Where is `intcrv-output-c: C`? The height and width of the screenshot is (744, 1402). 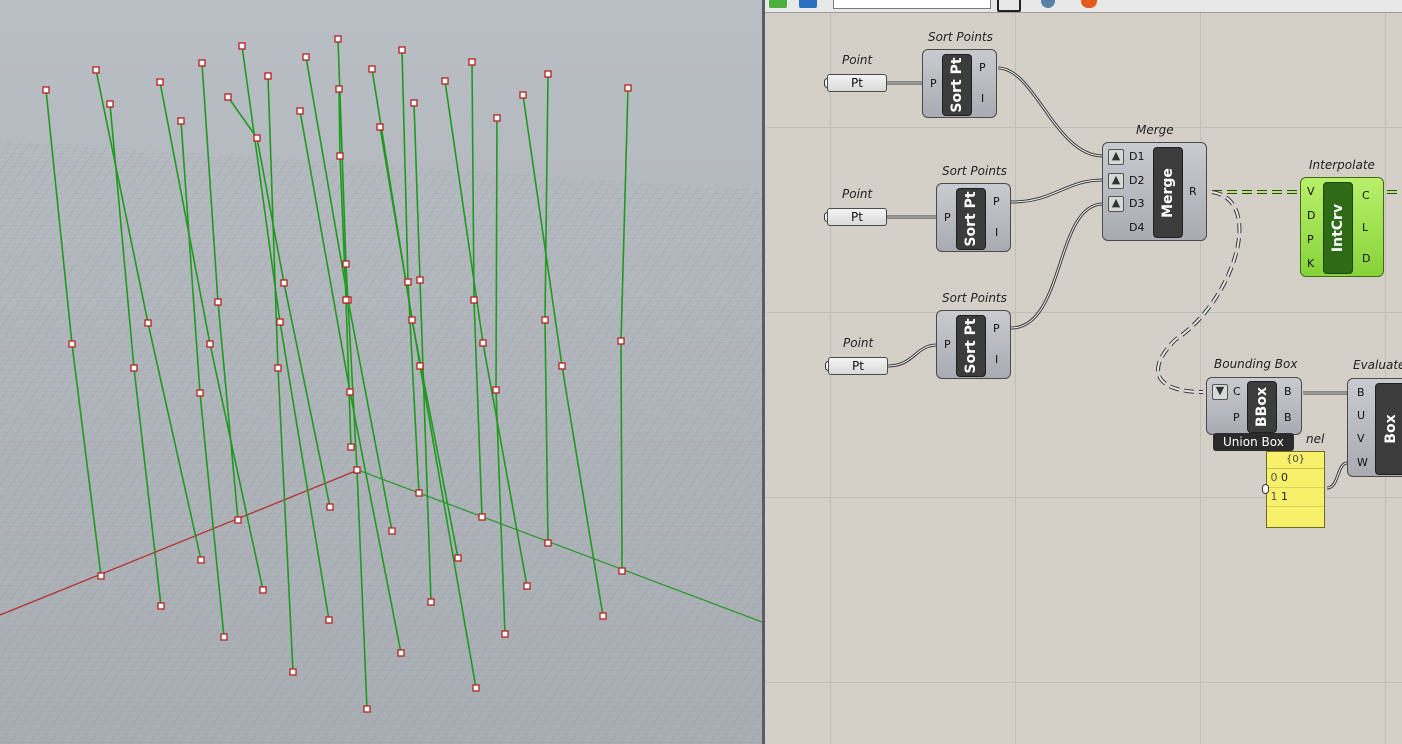 intcrv-output-c: C is located at coordinates (1366, 195).